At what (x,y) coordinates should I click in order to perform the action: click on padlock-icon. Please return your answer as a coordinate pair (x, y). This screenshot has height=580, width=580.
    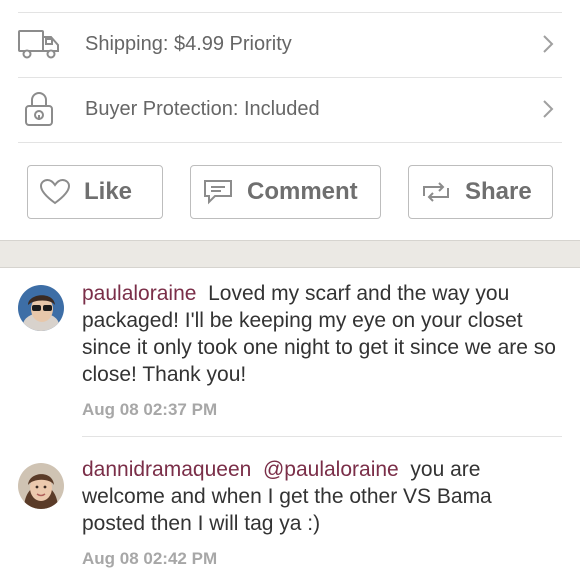
    Looking at the image, I should click on (39, 109).